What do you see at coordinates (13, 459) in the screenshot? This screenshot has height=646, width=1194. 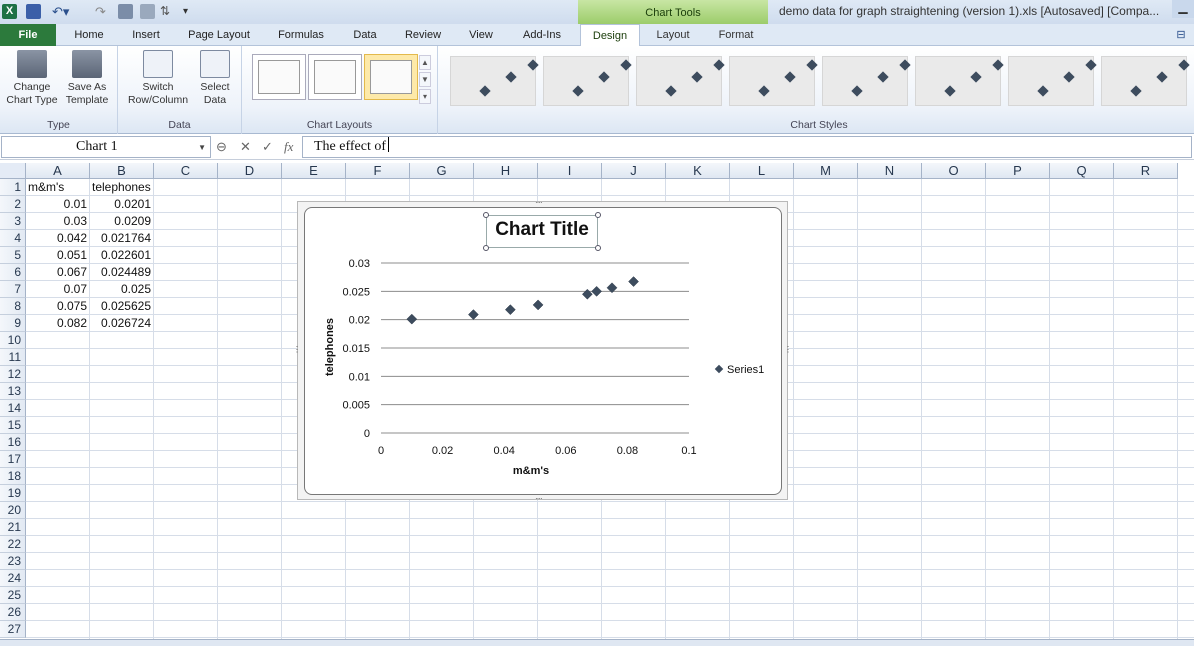 I see `row-header-17: 17` at bounding box center [13, 459].